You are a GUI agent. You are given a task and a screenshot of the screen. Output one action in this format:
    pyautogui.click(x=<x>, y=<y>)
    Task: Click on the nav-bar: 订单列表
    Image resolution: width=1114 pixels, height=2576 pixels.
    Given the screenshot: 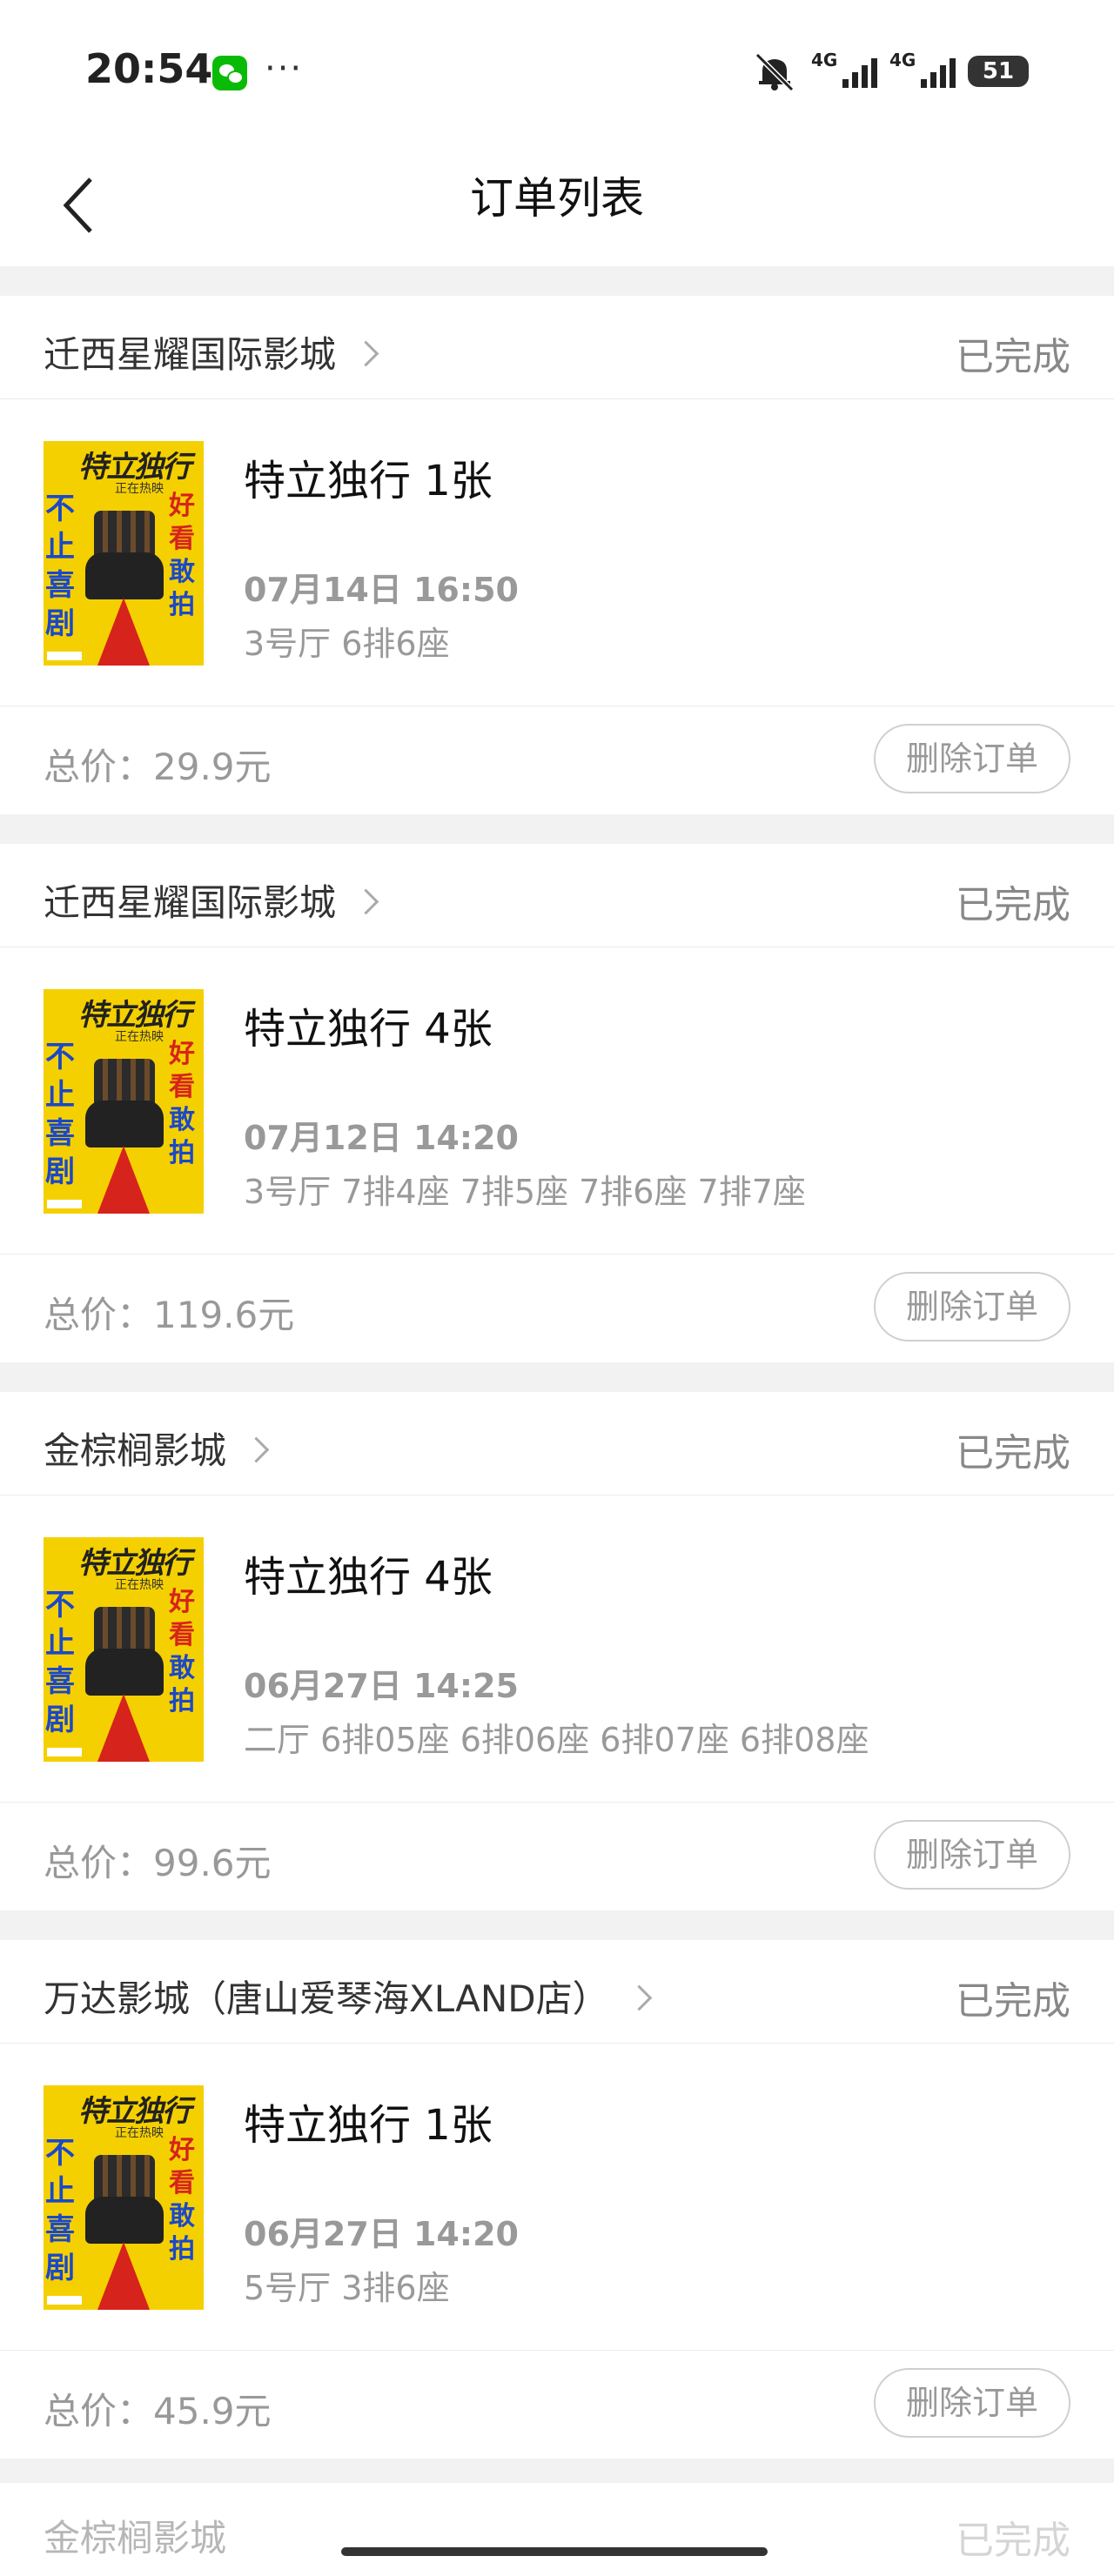 What is the action you would take?
    pyautogui.click(x=557, y=202)
    